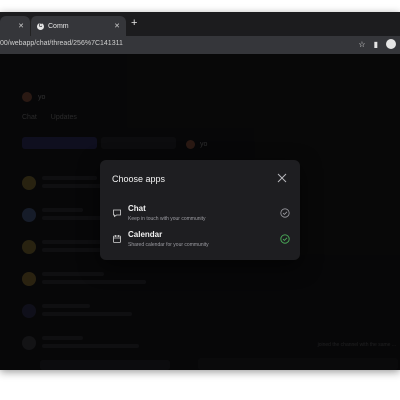 The image size is (400, 400). What do you see at coordinates (137, 208) in the screenshot?
I see `app-name: Chat` at bounding box center [137, 208].